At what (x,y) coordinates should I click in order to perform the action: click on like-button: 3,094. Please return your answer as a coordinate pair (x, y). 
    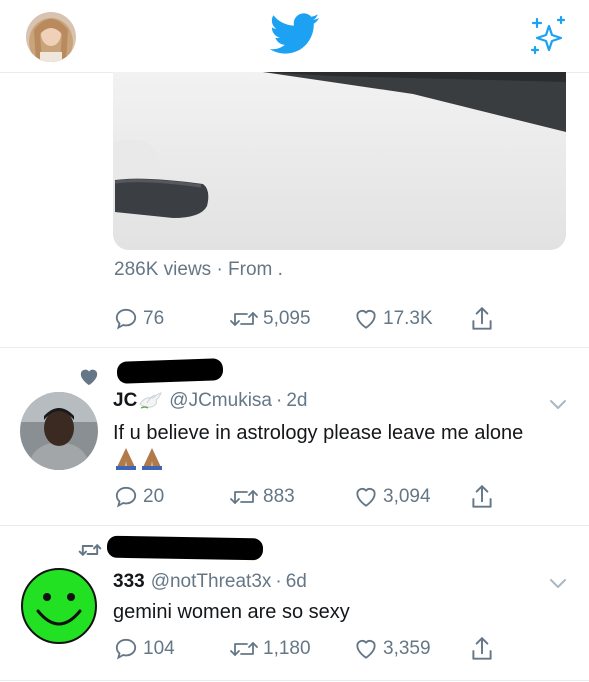
    Looking at the image, I should click on (392, 497).